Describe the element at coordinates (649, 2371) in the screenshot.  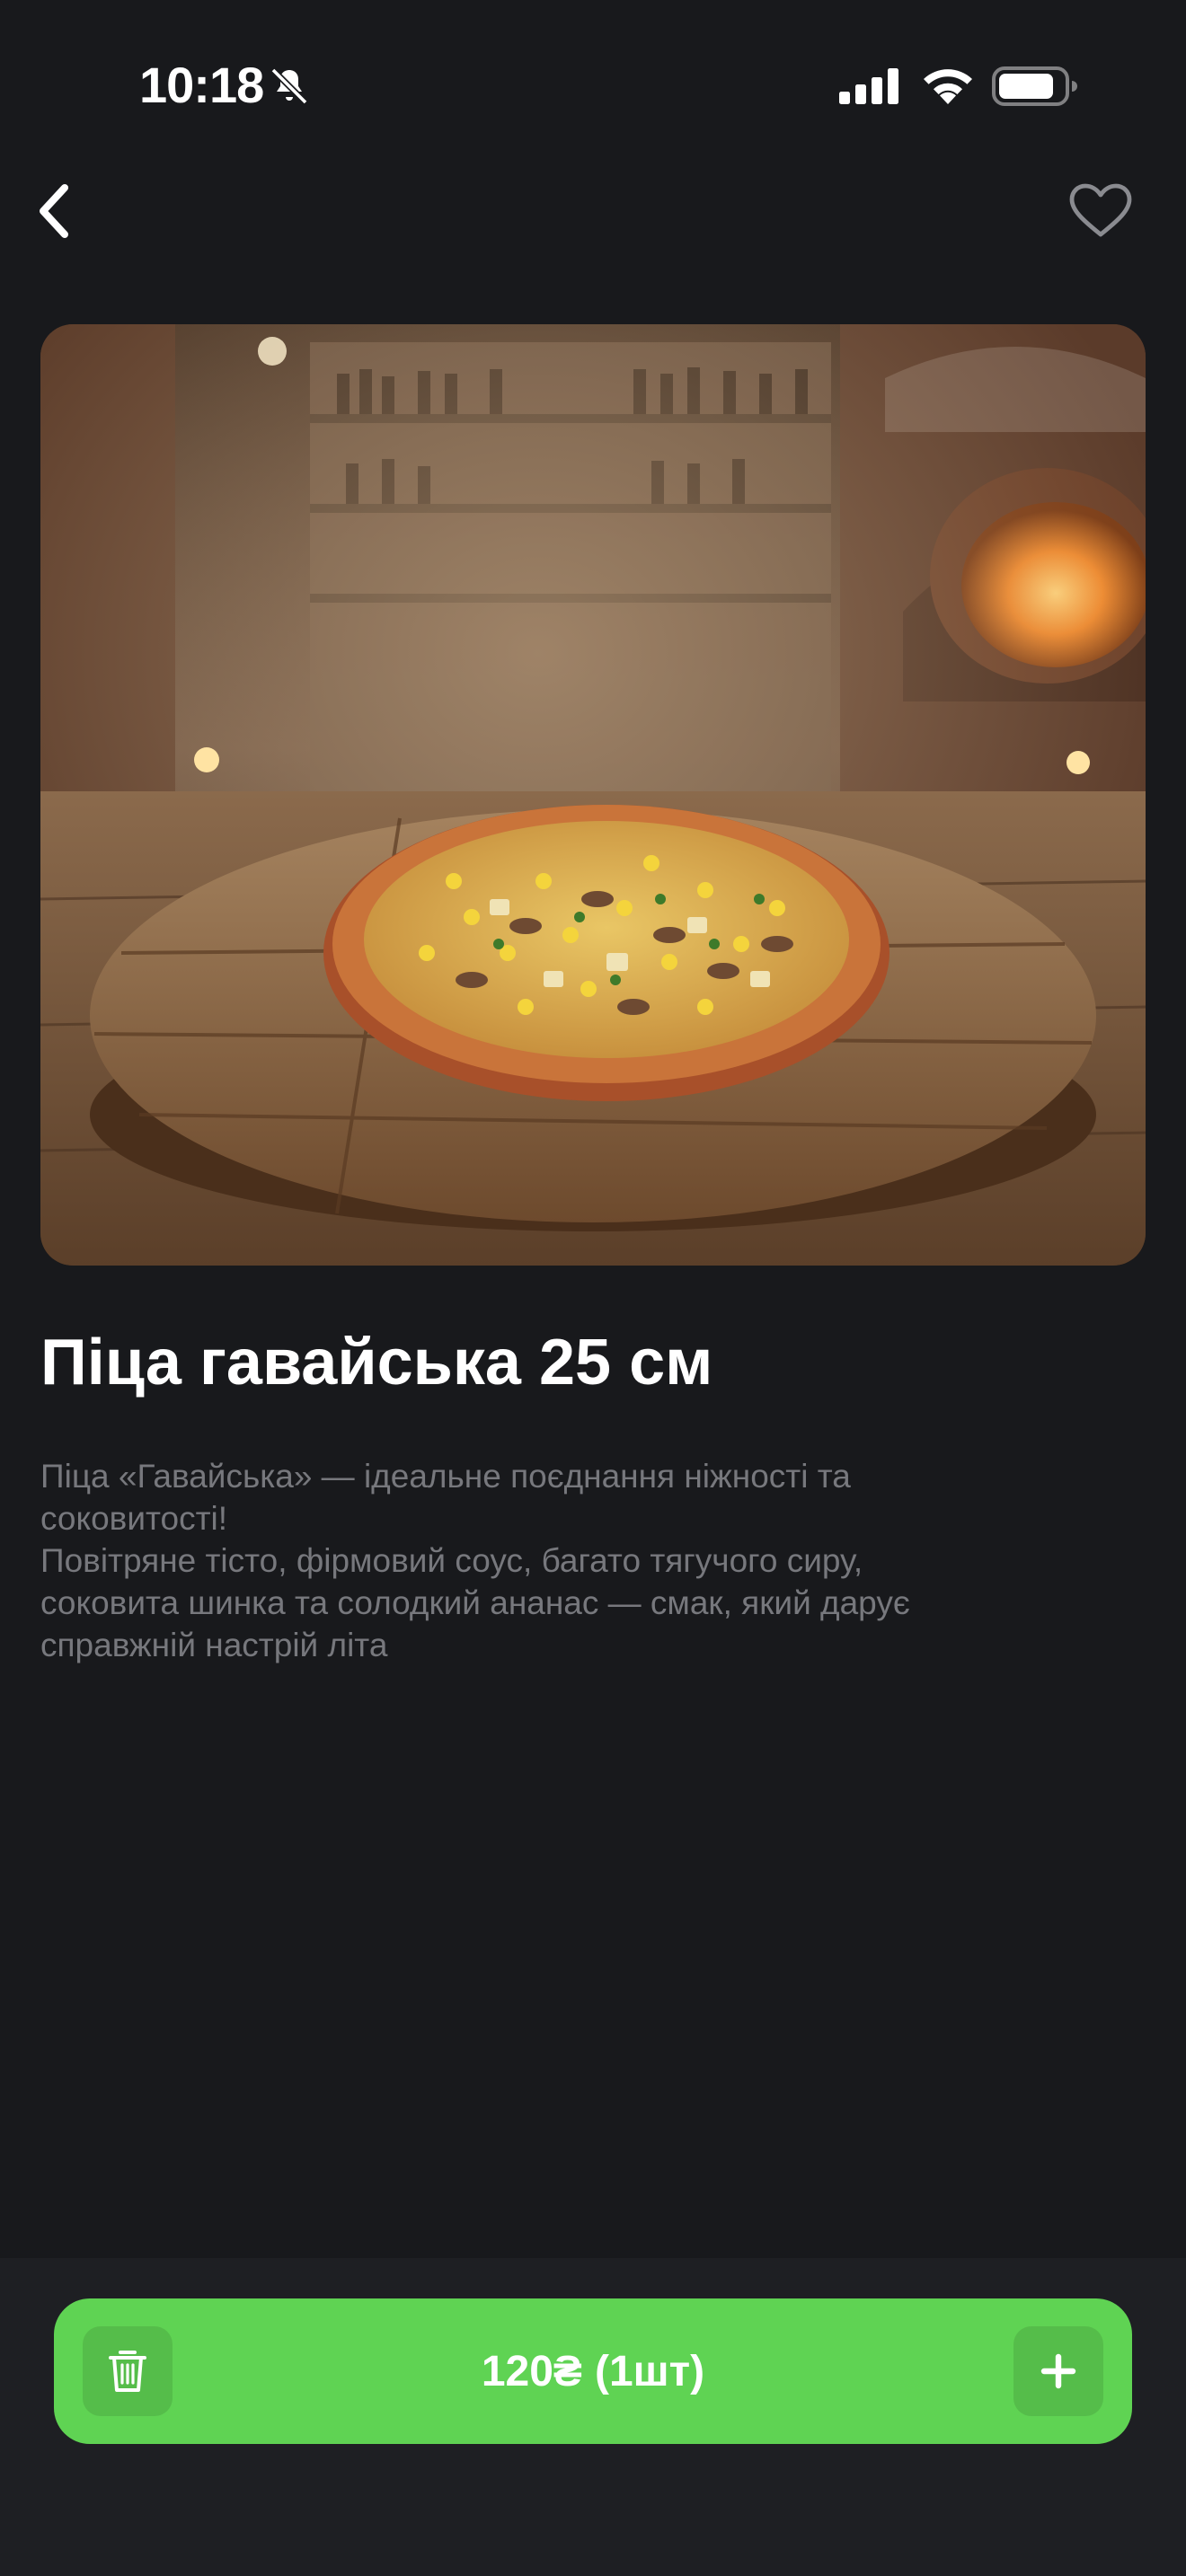
I see `cart-quantity: (1шт)` at that location.